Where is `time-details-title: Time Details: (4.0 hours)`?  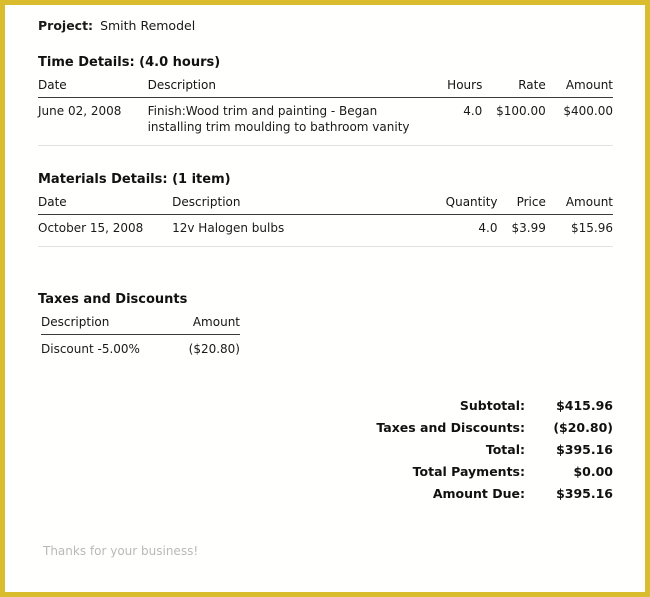
time-details-title: Time Details: (4.0 hours) is located at coordinates (129, 62).